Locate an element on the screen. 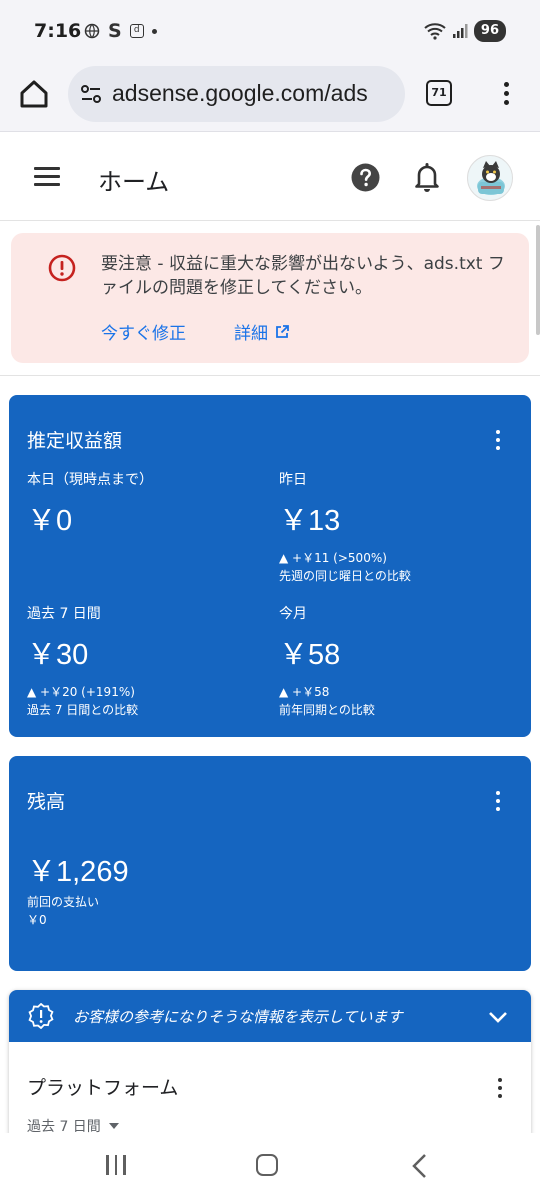 The height and width of the screenshot is (1200, 540). earnings-card-menu-button is located at coordinates (498, 438).